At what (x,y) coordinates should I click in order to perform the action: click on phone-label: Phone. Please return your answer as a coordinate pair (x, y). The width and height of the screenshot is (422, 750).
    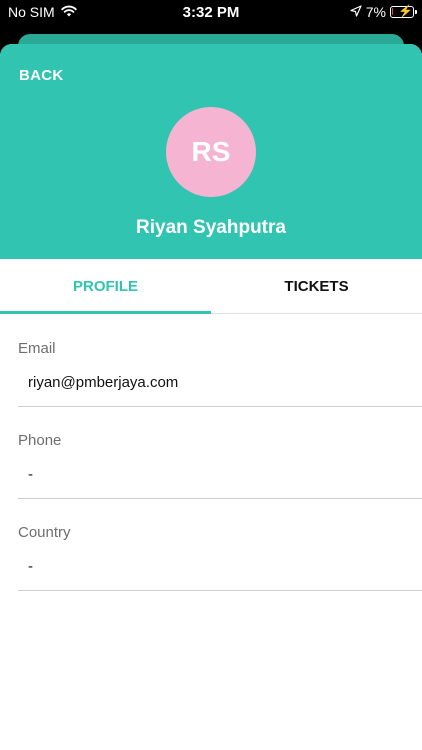
    Looking at the image, I should click on (40, 440).